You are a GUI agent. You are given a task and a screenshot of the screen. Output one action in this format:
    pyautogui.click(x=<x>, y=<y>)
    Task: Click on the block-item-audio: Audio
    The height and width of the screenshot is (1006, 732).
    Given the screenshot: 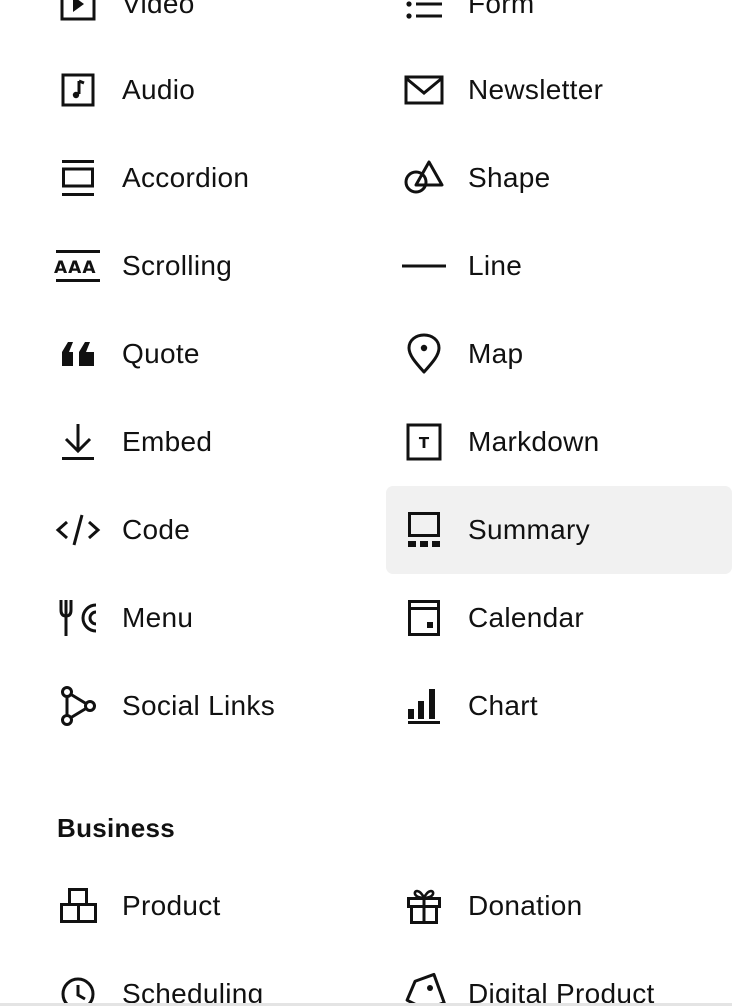 What is the action you would take?
    pyautogui.click(x=173, y=90)
    